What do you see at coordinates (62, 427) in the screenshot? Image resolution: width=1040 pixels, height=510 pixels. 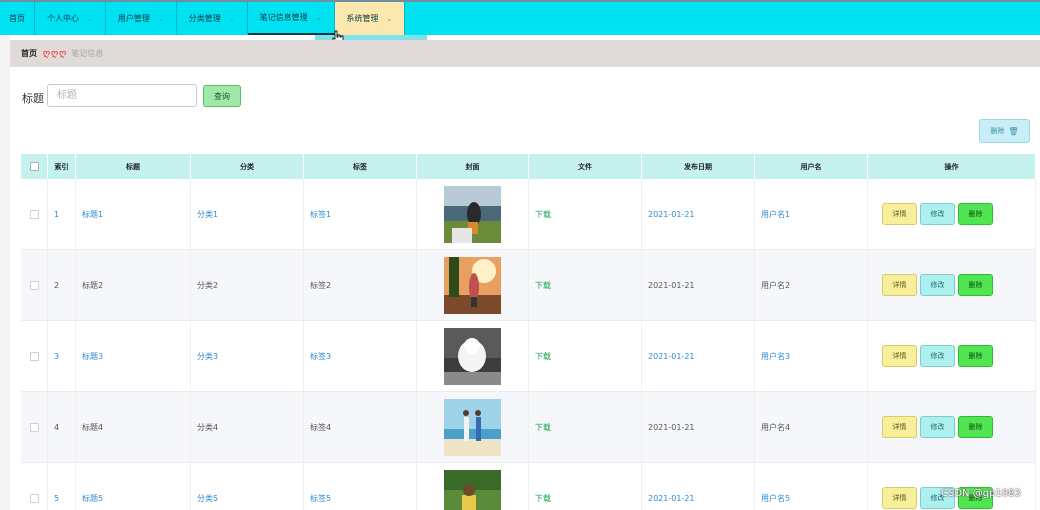 I see `row-index: 4` at bounding box center [62, 427].